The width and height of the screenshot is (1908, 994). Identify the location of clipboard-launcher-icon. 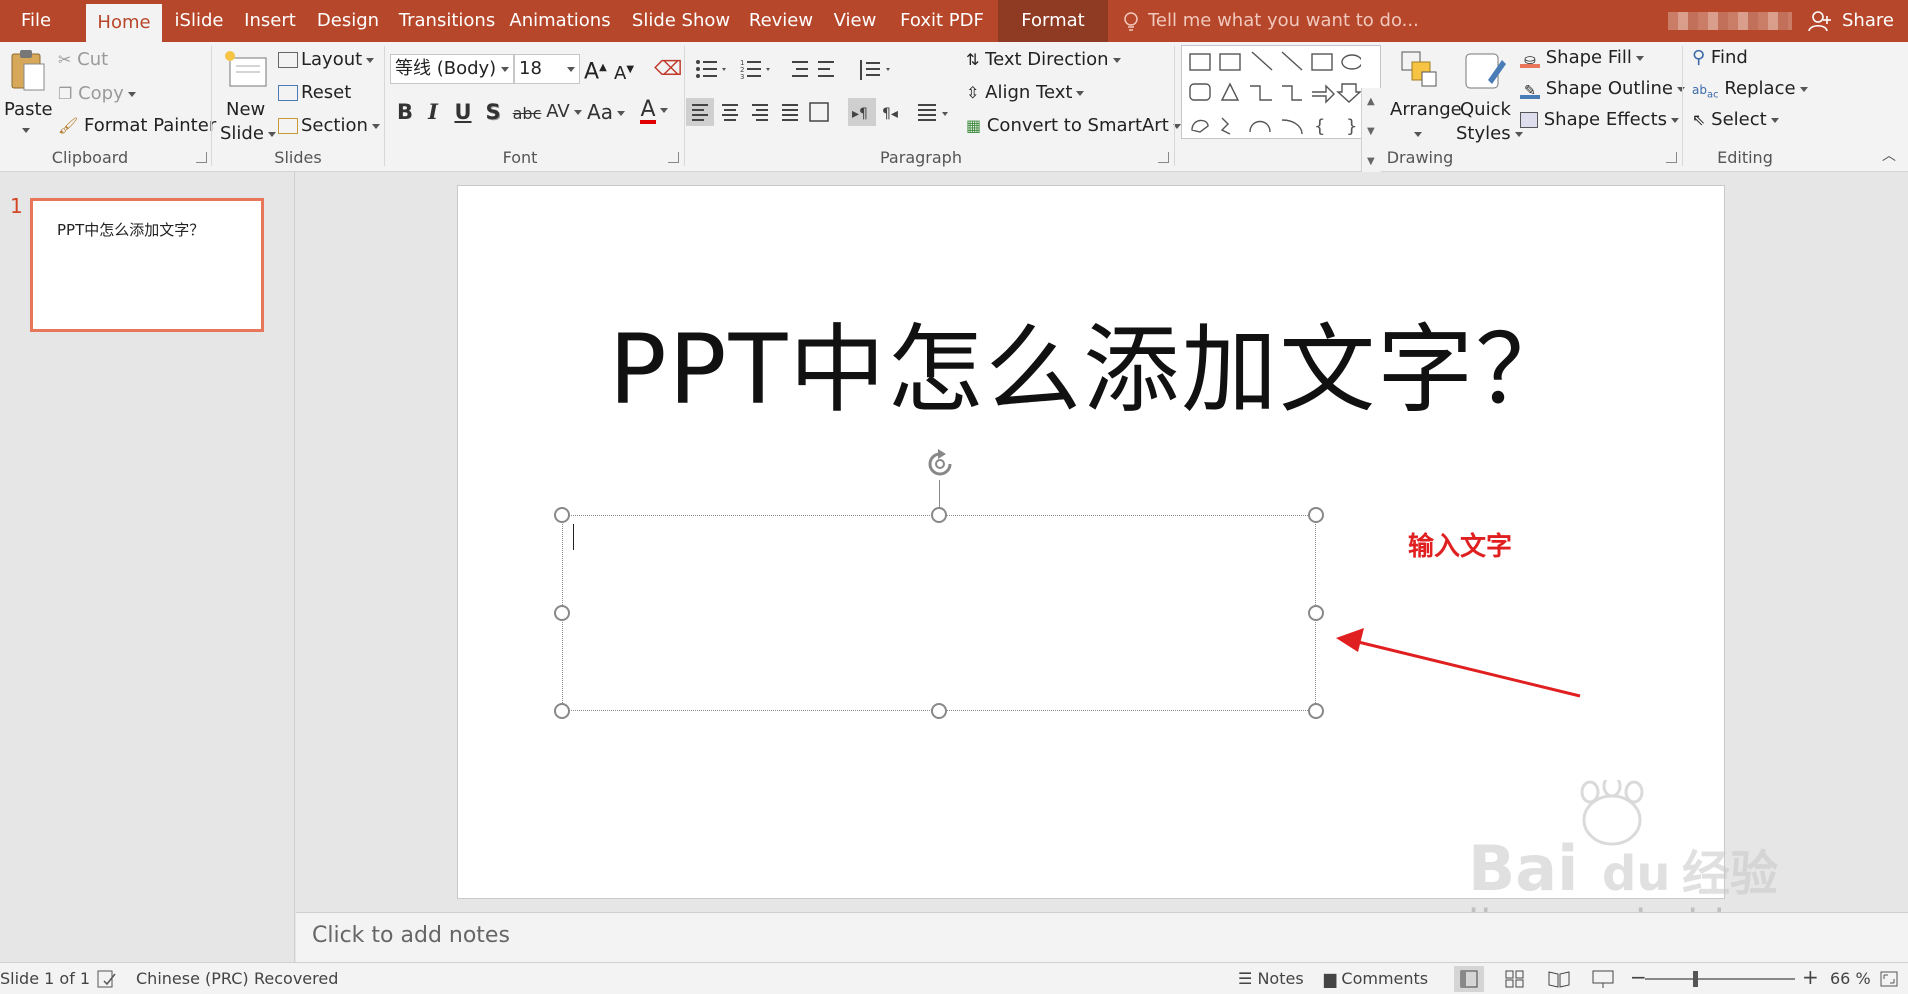
(201, 157).